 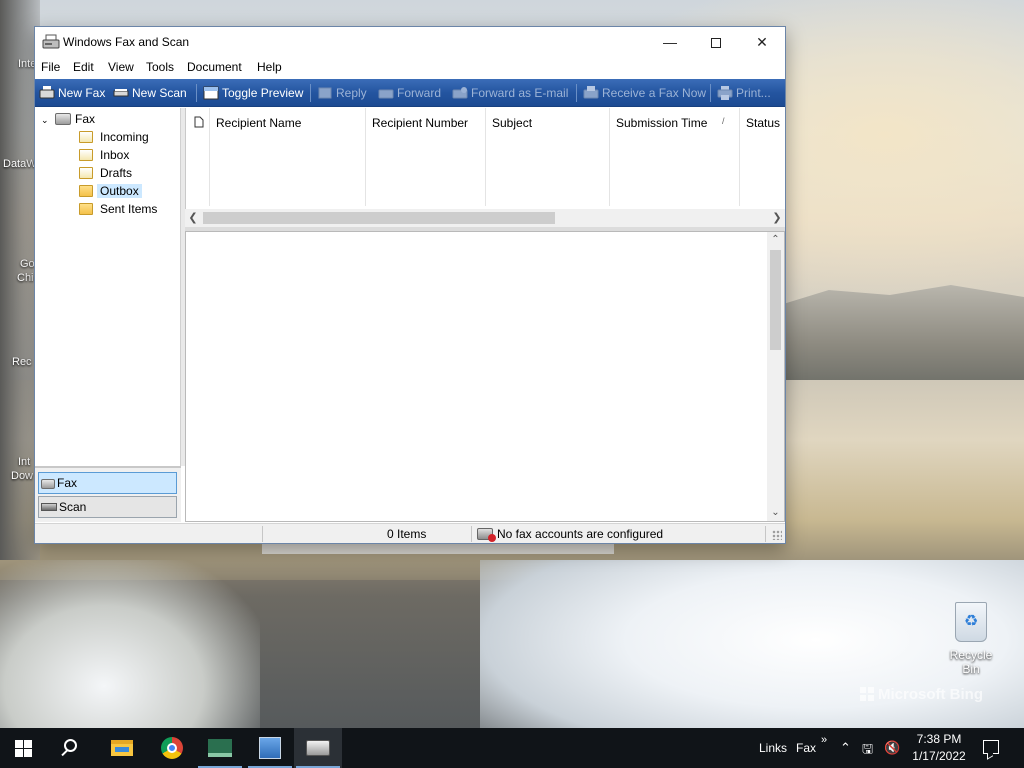 I want to click on fax-error-icon, so click(x=486, y=535).